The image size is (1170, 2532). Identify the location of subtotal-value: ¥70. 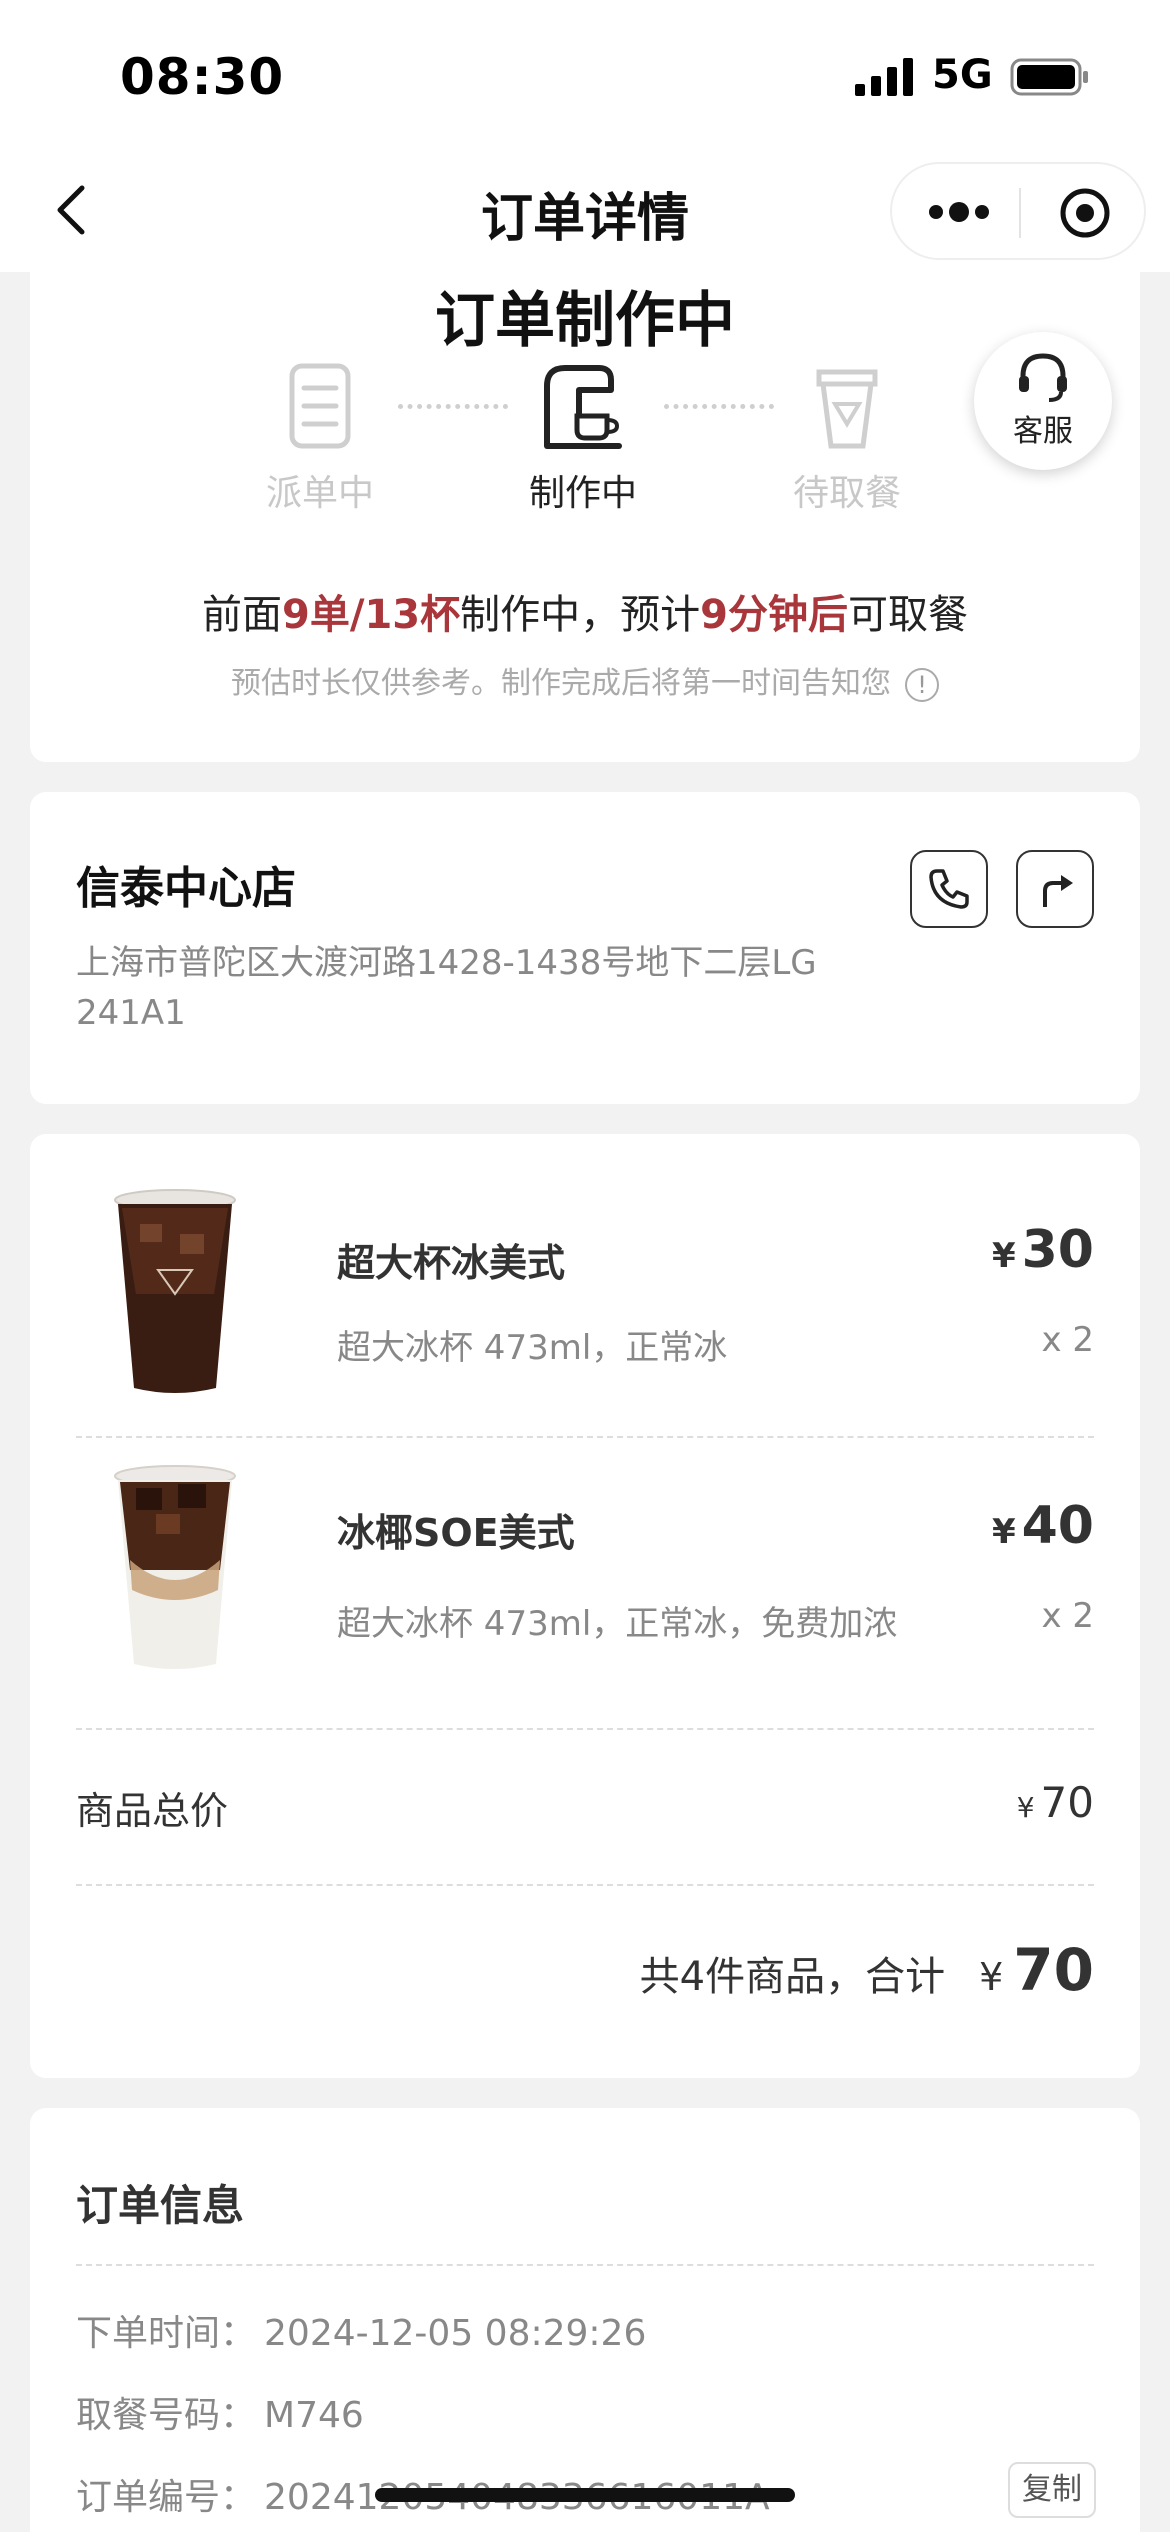
(1055, 1802).